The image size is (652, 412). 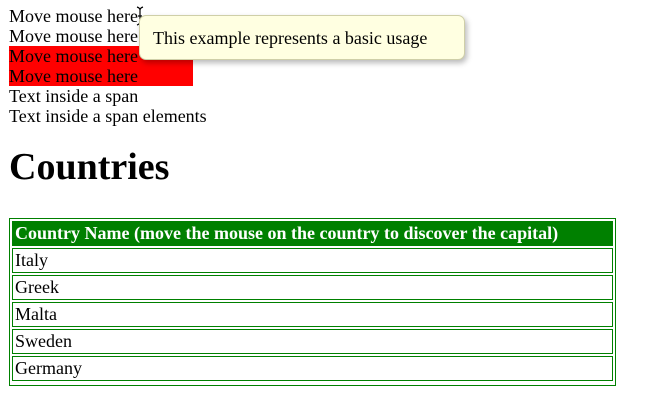 What do you see at coordinates (312, 314) in the screenshot?
I see `table-row-malta: Malta` at bounding box center [312, 314].